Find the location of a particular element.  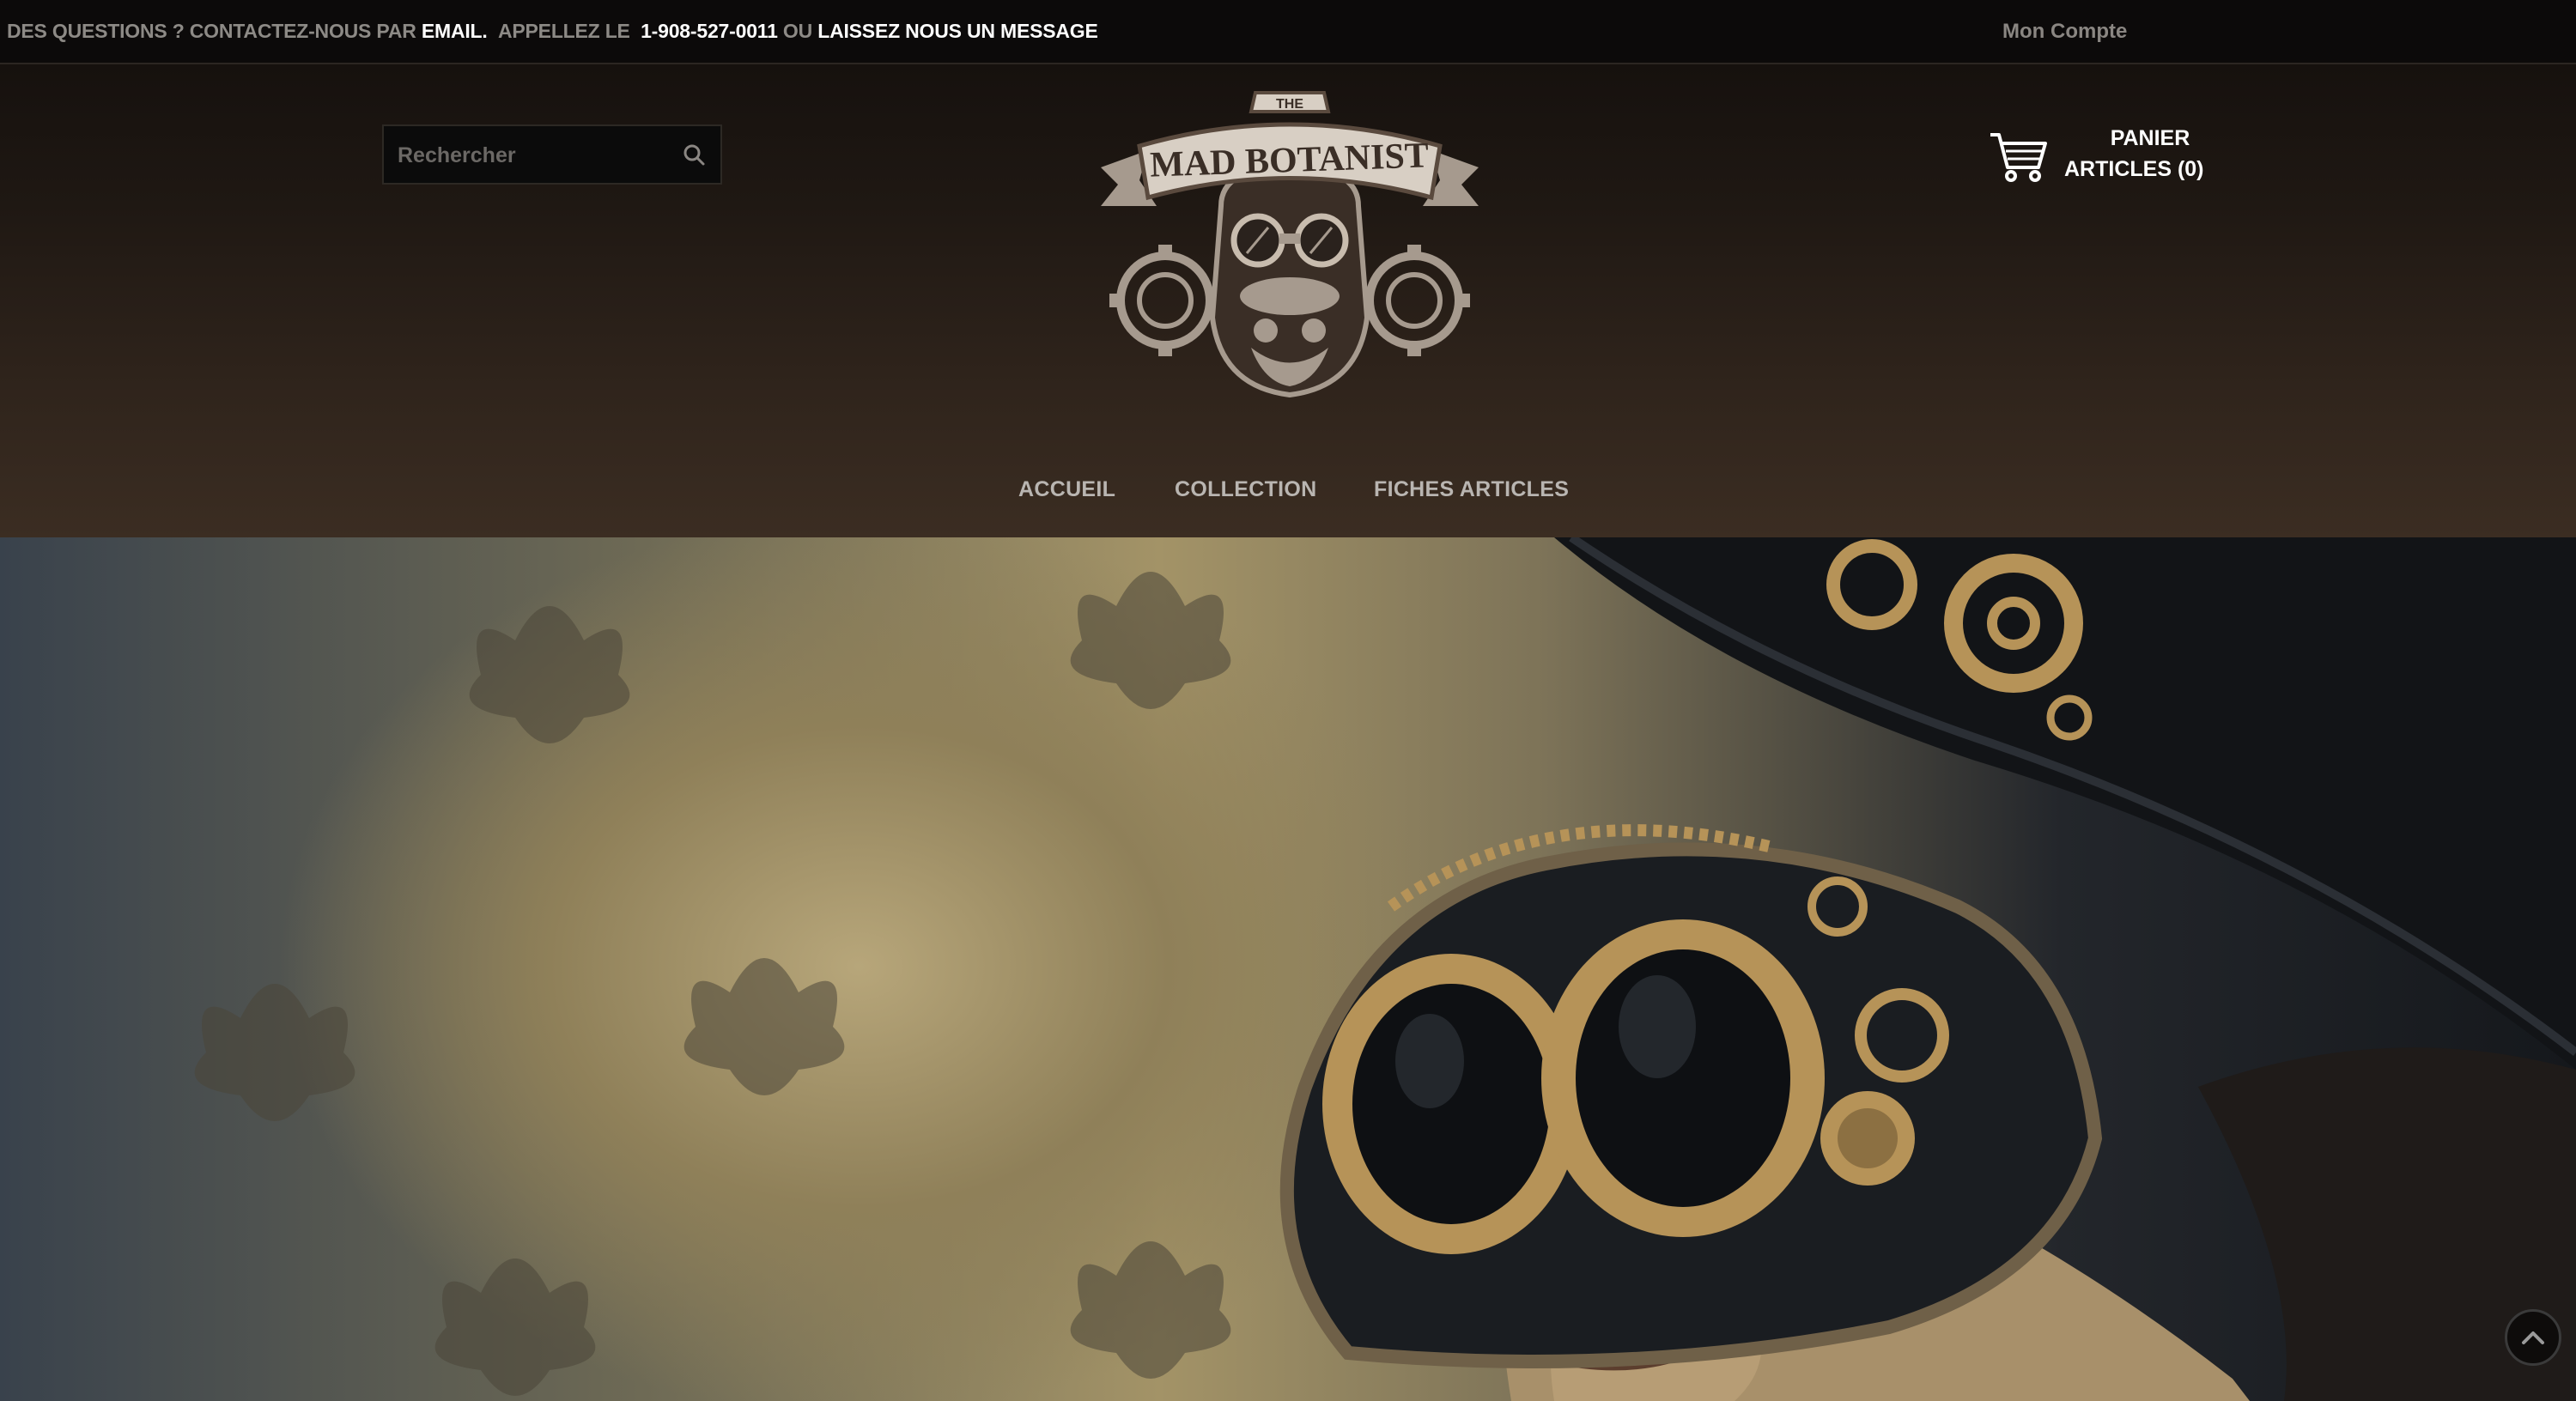

email-link: EMAIL. is located at coordinates (455, 31).